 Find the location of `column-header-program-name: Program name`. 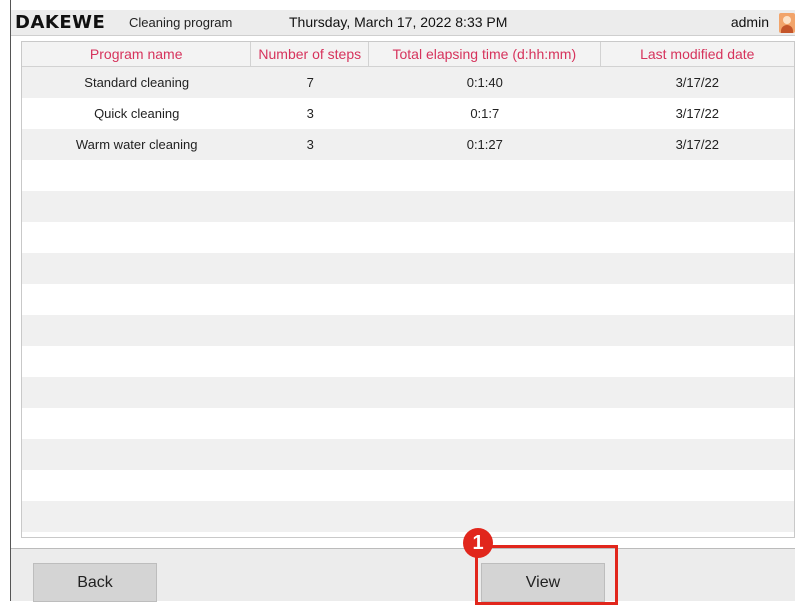

column-header-program-name: Program name is located at coordinates (137, 54).